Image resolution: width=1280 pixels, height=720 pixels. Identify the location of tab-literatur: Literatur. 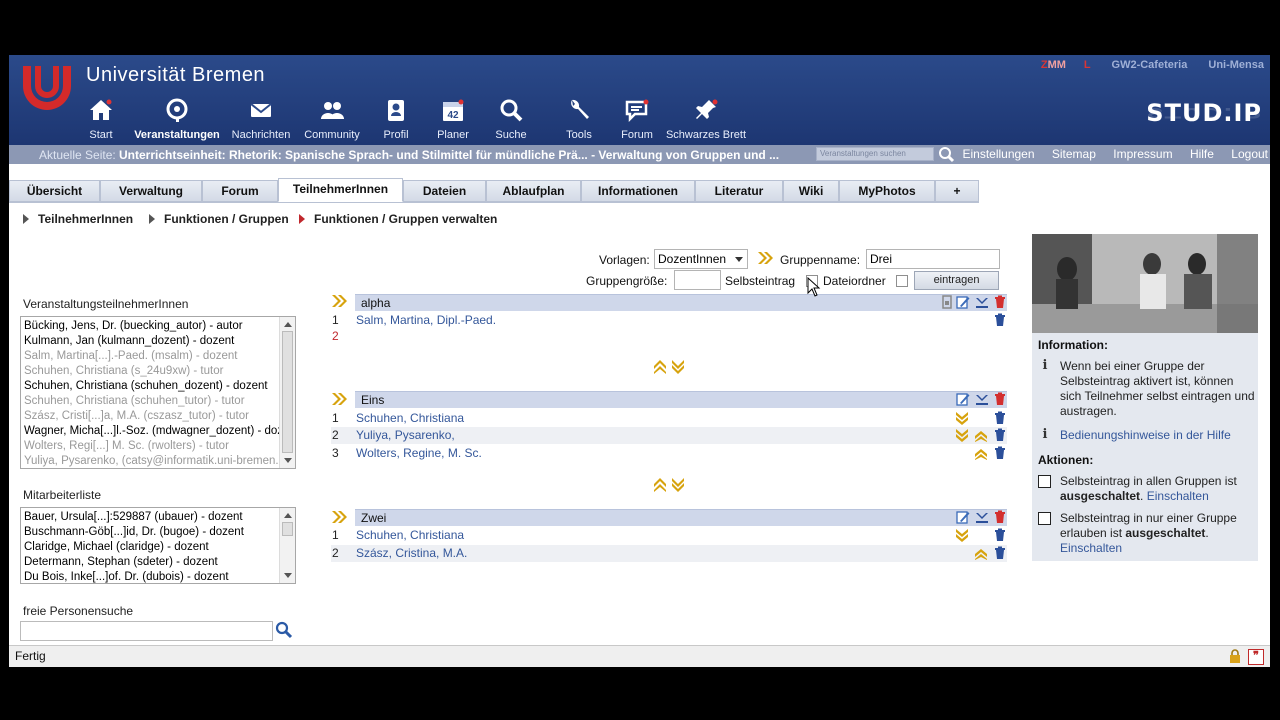
(739, 191).